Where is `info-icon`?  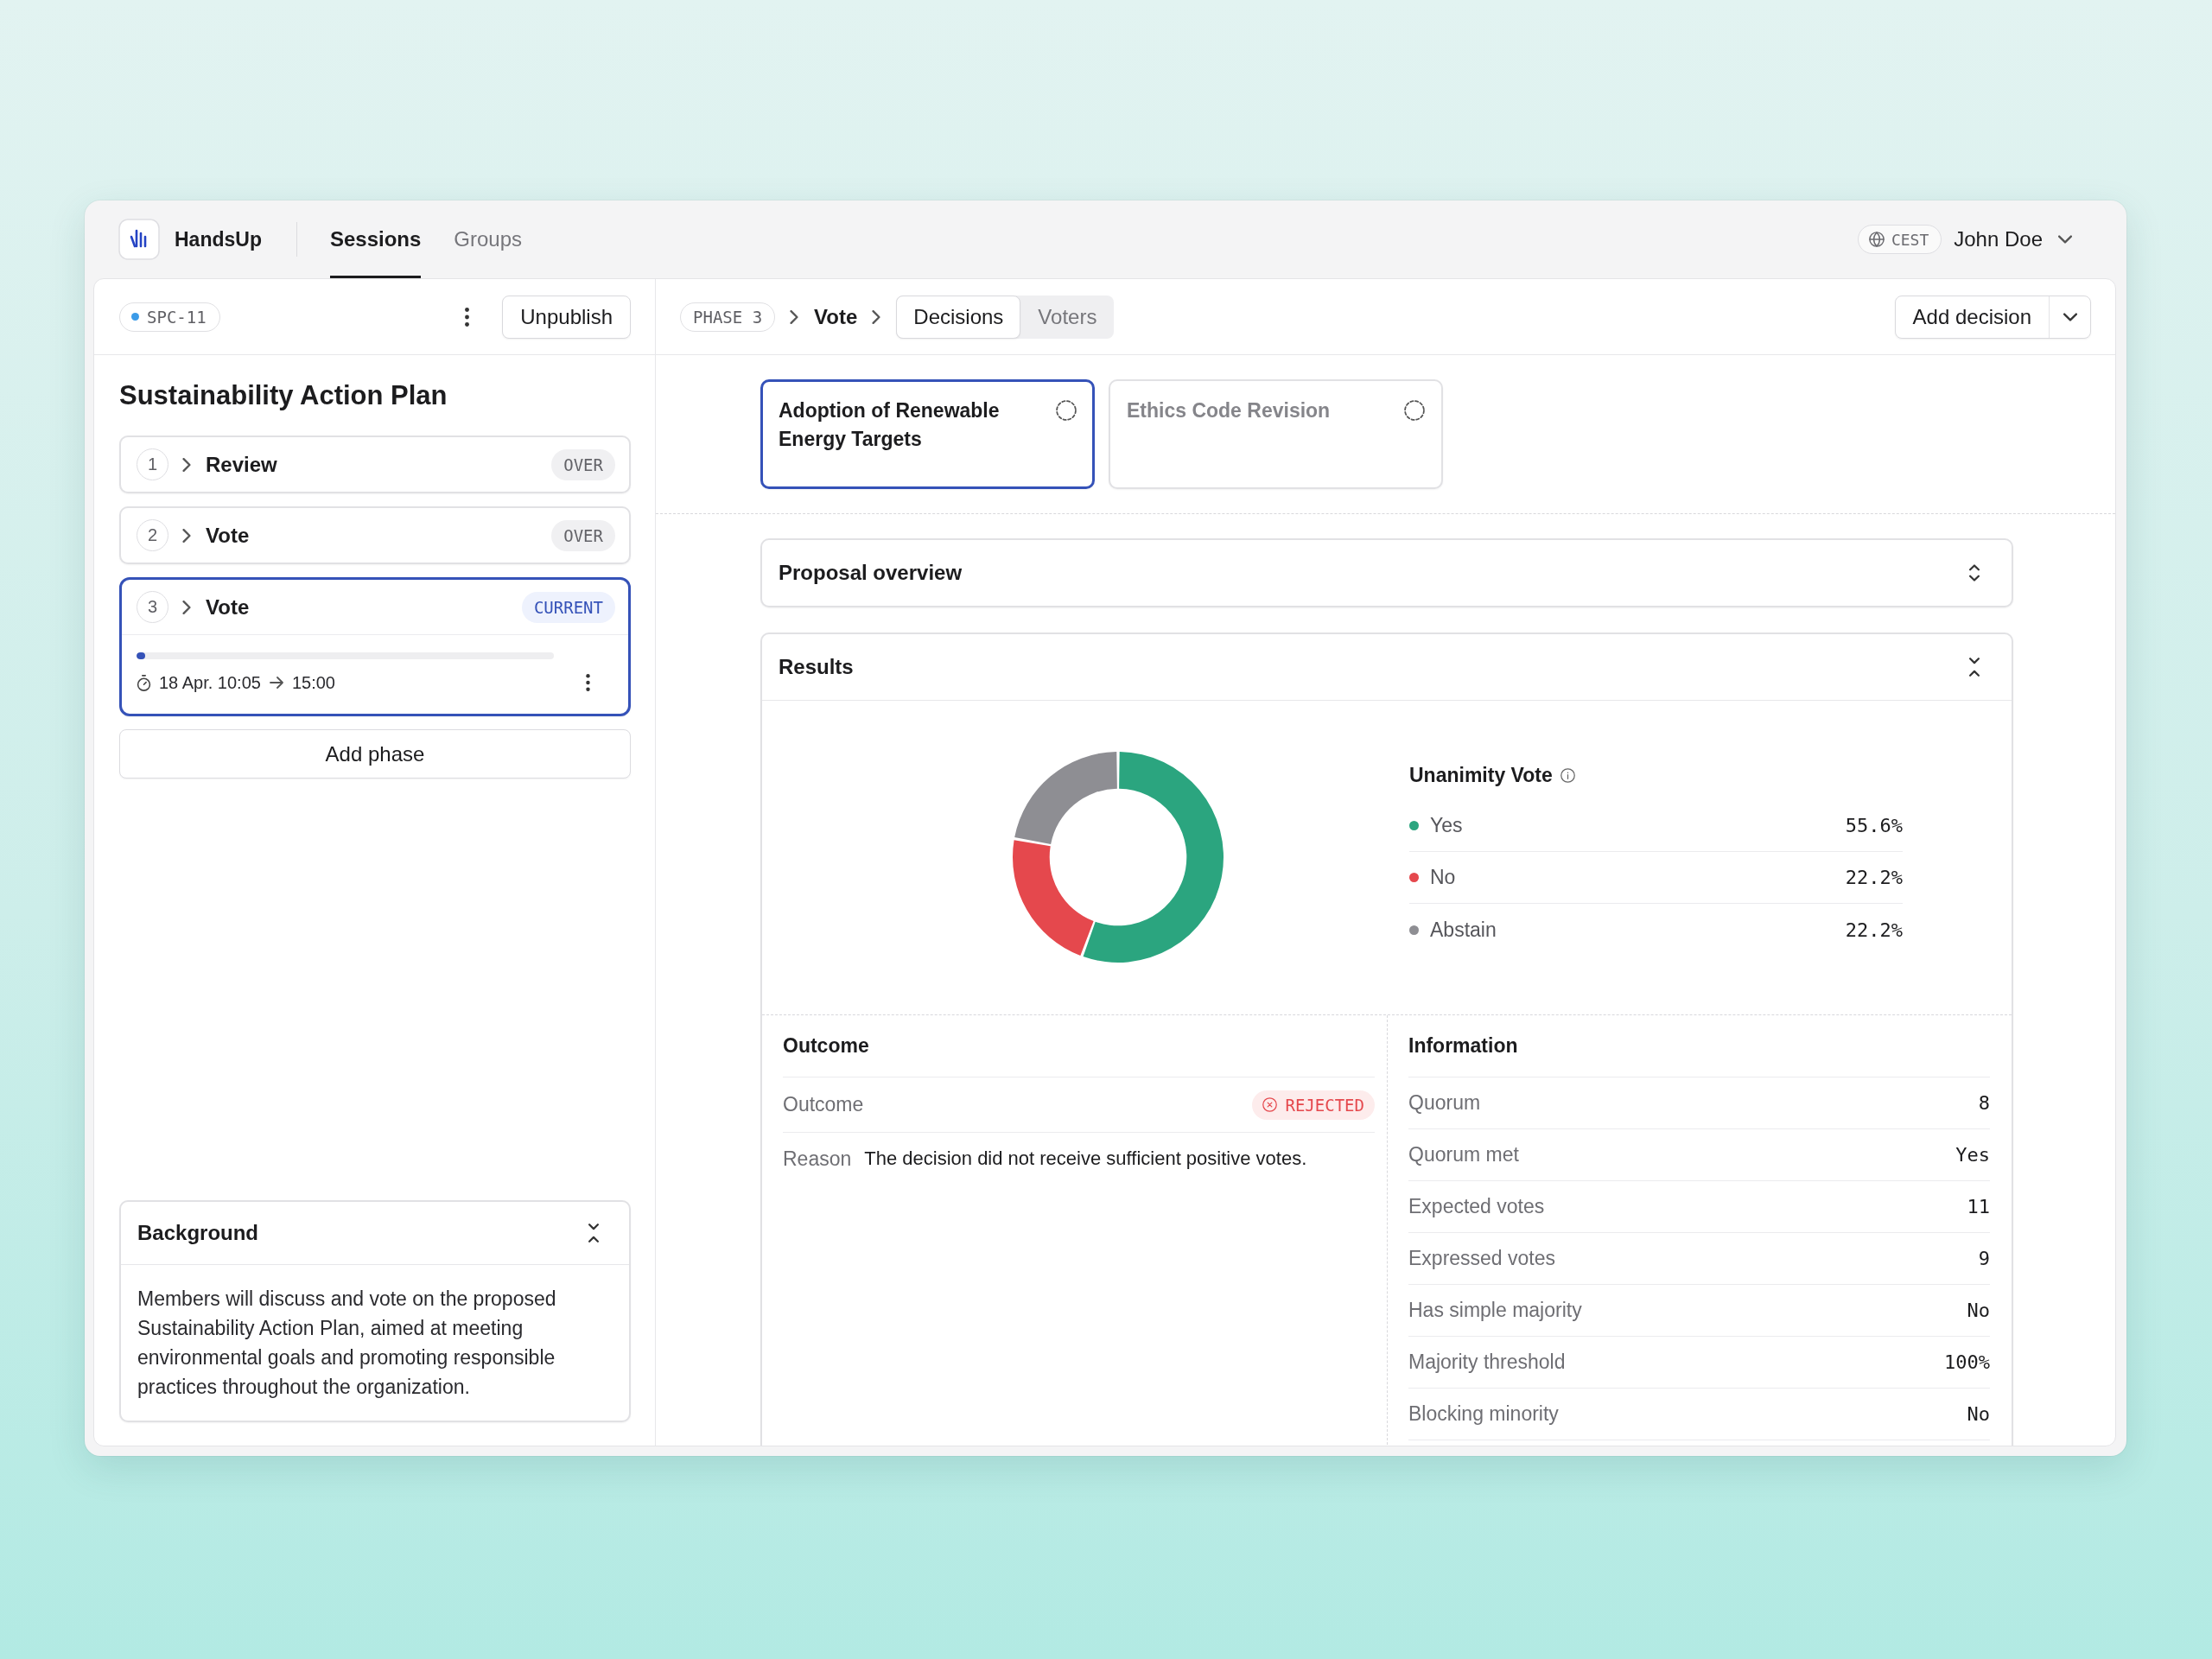 info-icon is located at coordinates (1567, 775).